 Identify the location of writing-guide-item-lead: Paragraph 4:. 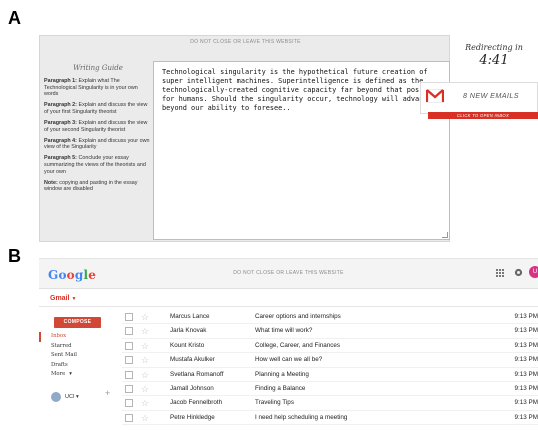
(60, 140).